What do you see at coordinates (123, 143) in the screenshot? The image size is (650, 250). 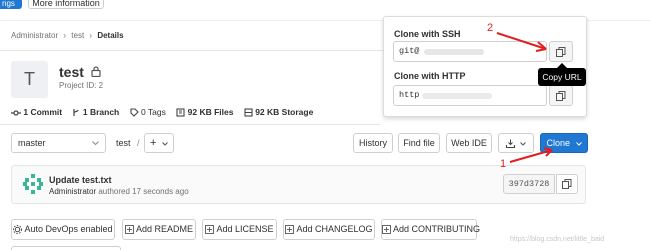 I see `repo-path-name: test` at bounding box center [123, 143].